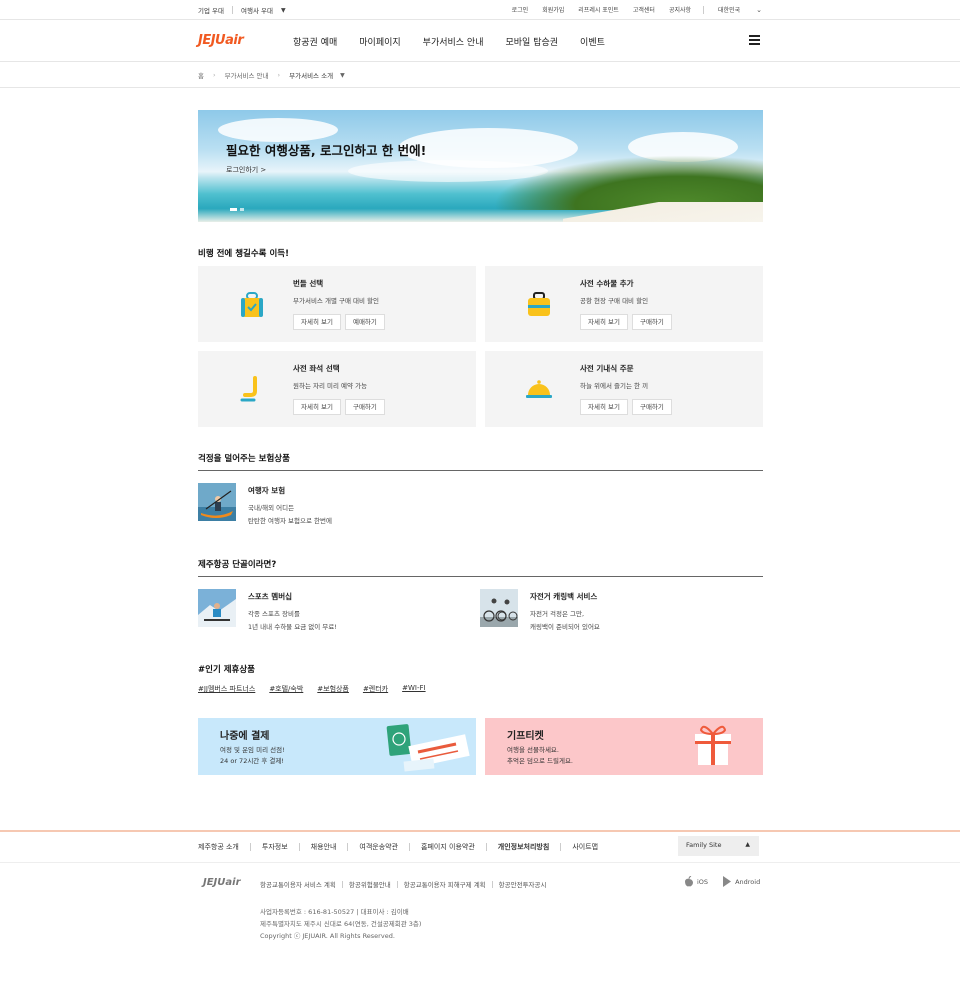 Image resolution: width=960 pixels, height=985 pixels. Describe the element at coordinates (759, 10) in the screenshot. I see `chevron-down-icon: ⌄` at that location.